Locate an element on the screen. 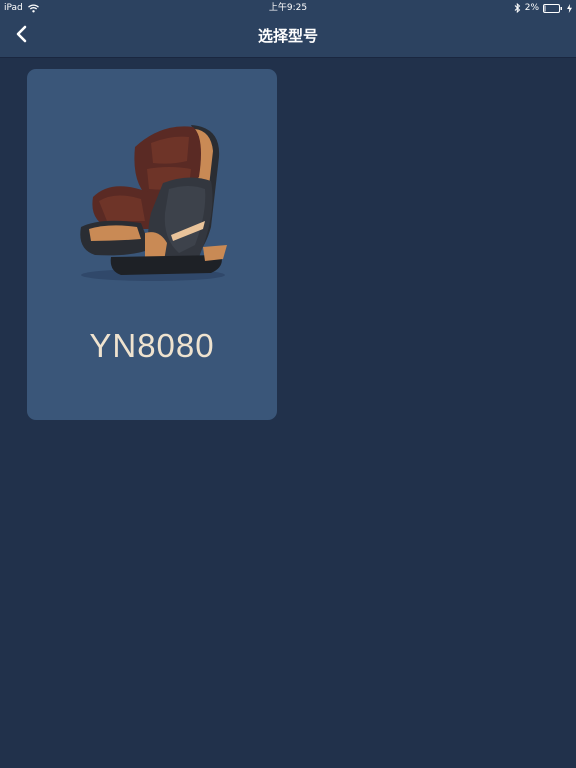 The image size is (576, 768). battery-percent: 2% is located at coordinates (531, 8).